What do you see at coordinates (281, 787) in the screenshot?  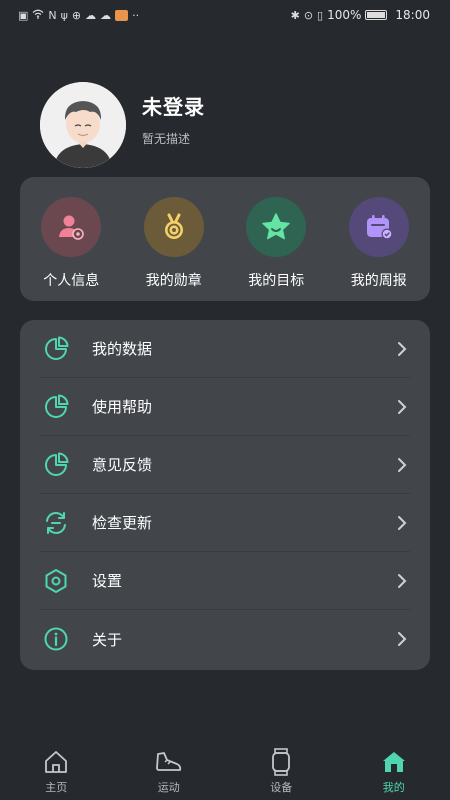 I see `tab-label: 设备` at bounding box center [281, 787].